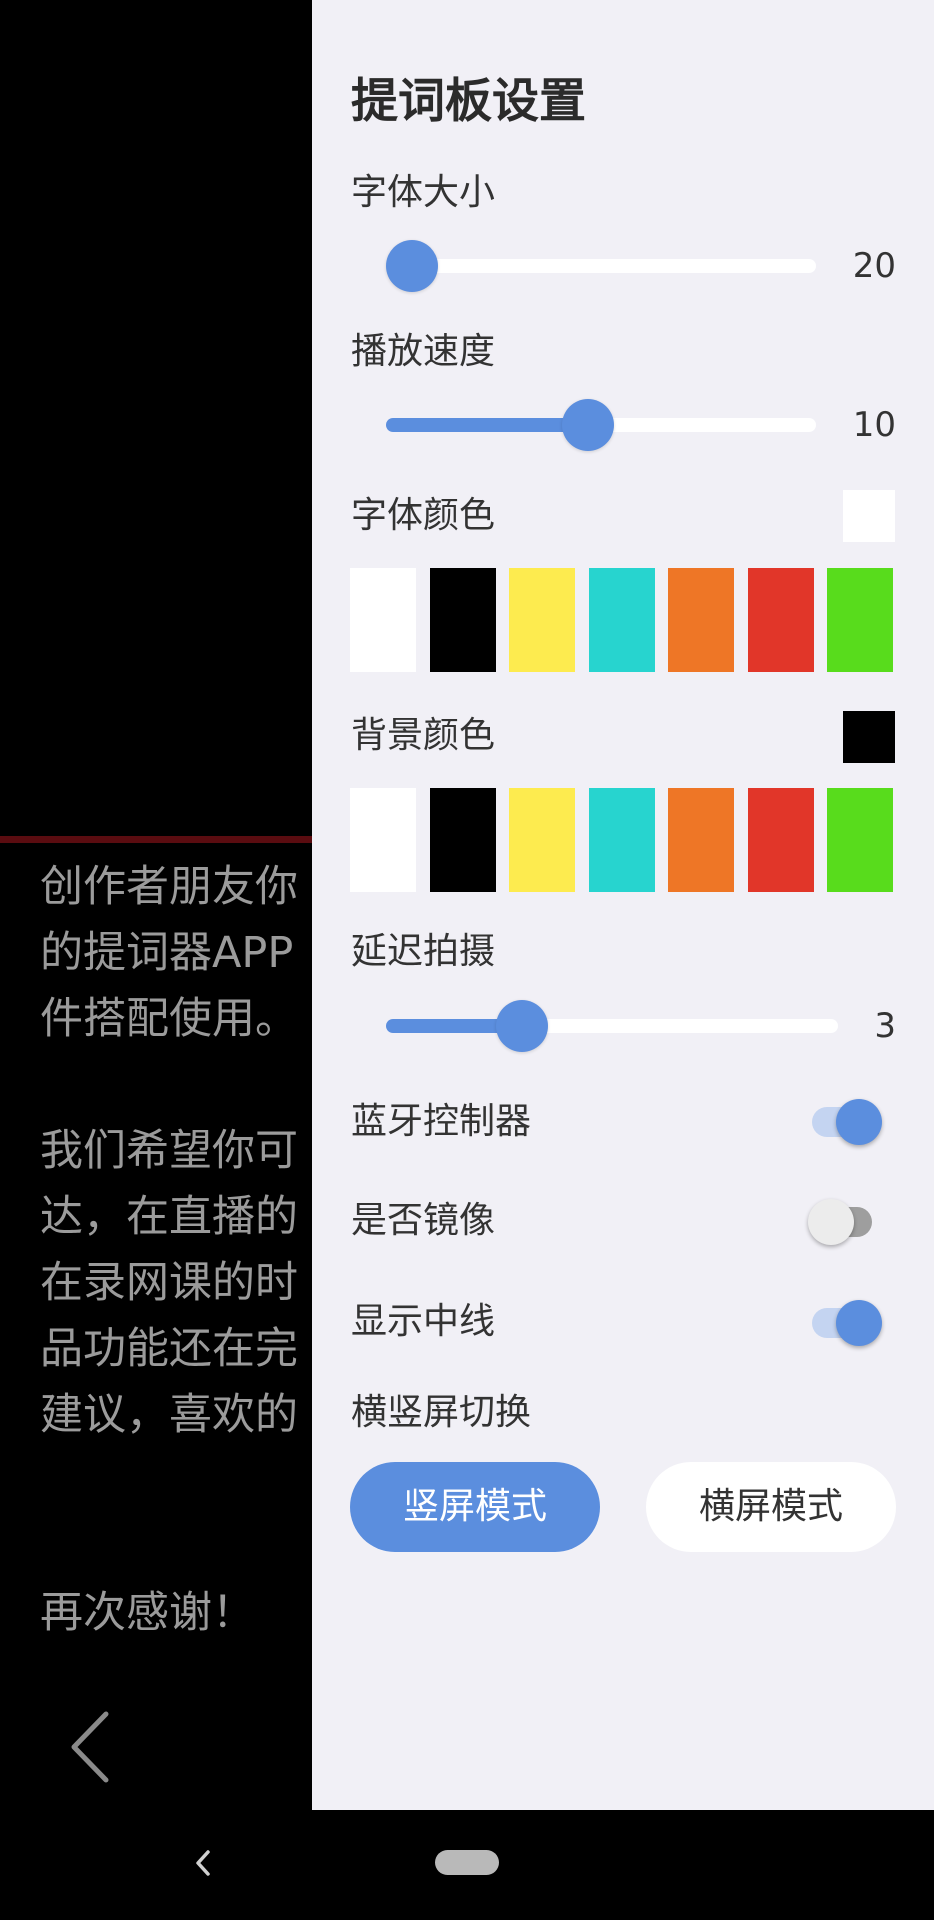 The image size is (934, 1920). I want to click on play-speed-value: 10, so click(874, 425).